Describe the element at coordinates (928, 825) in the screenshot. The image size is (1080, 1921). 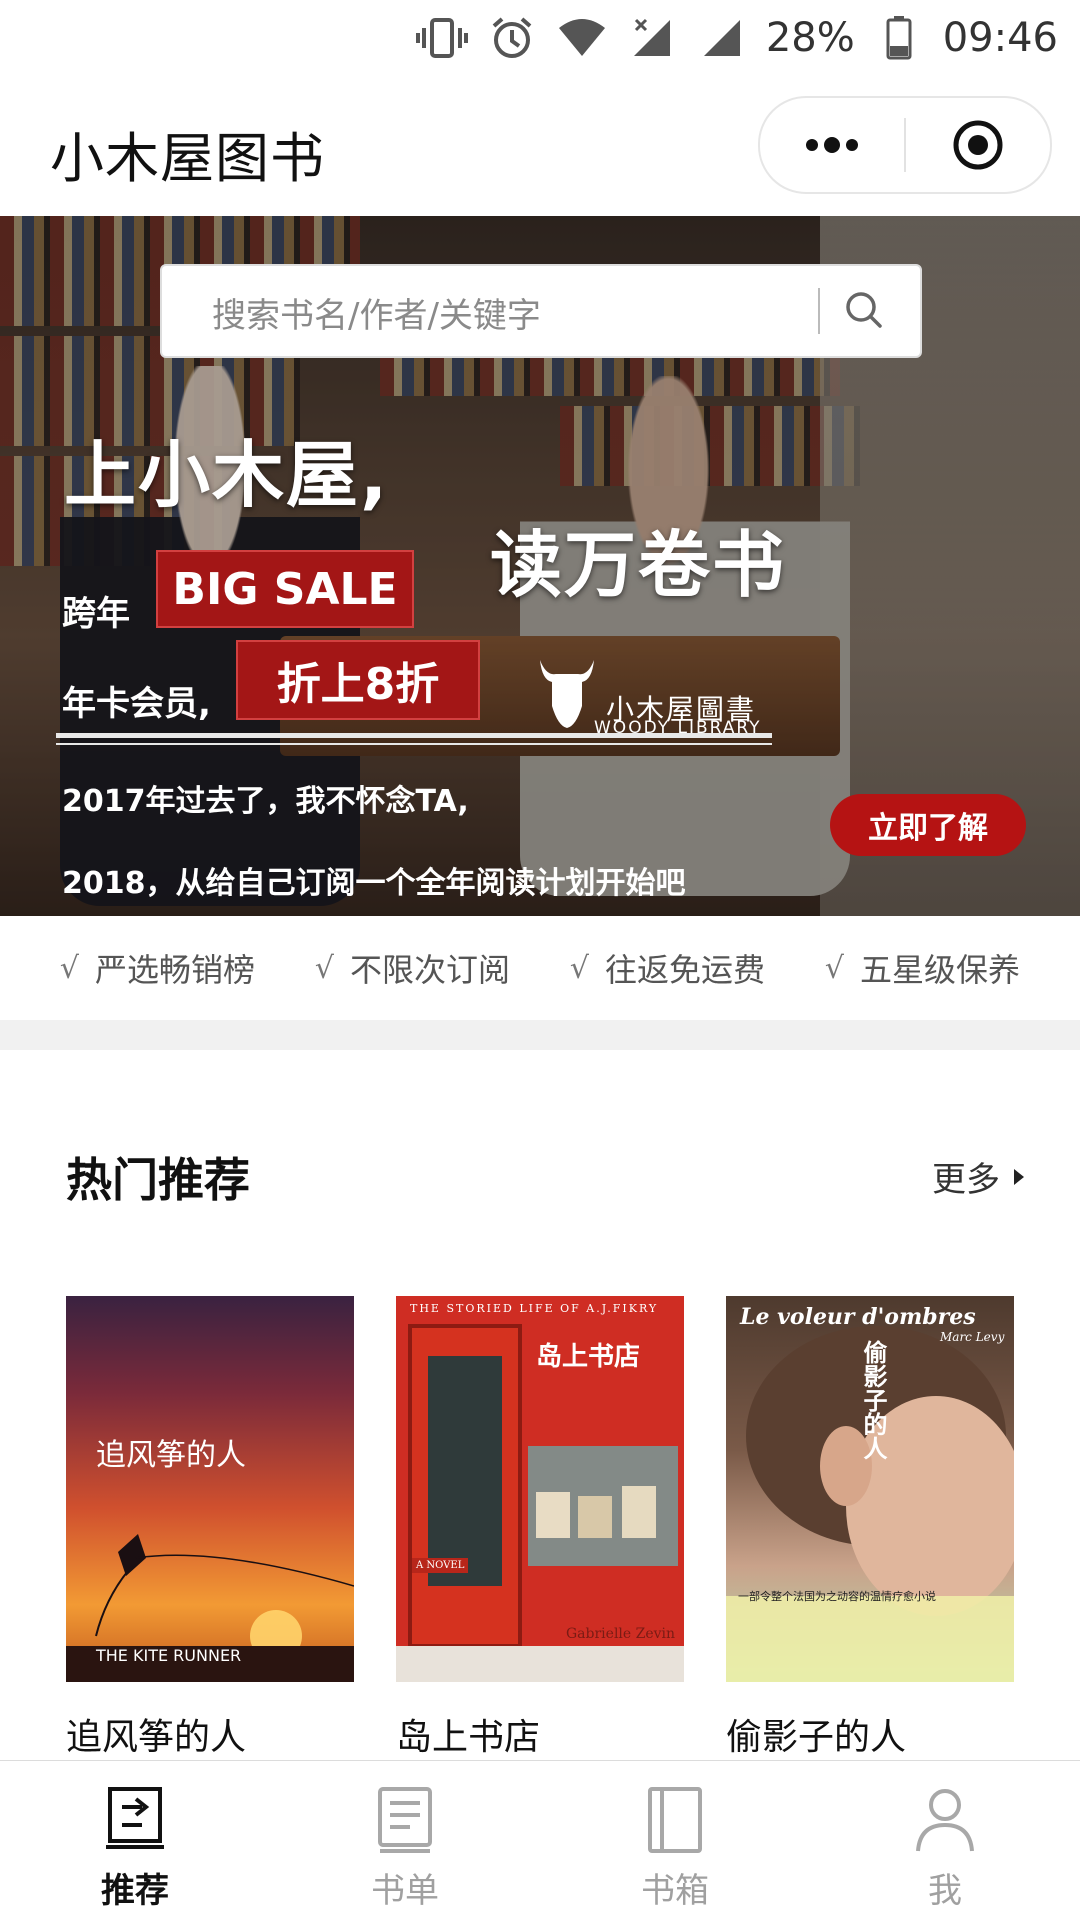
I see `learn-more-button: 立即了解` at that location.